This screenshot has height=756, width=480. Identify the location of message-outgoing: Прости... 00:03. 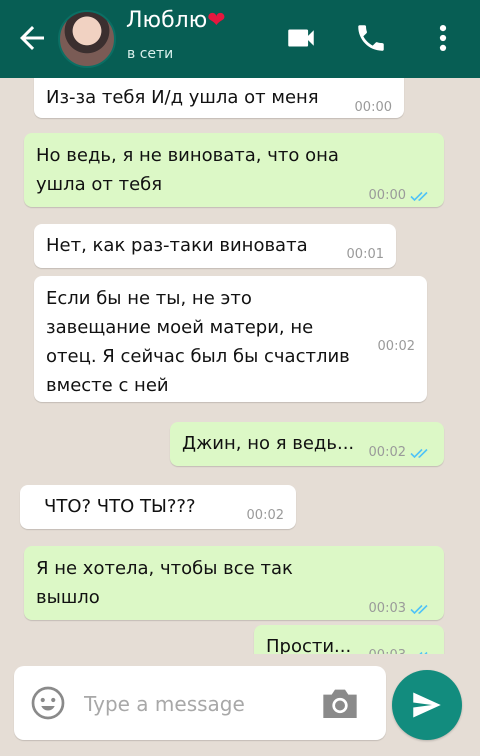
(349, 639).